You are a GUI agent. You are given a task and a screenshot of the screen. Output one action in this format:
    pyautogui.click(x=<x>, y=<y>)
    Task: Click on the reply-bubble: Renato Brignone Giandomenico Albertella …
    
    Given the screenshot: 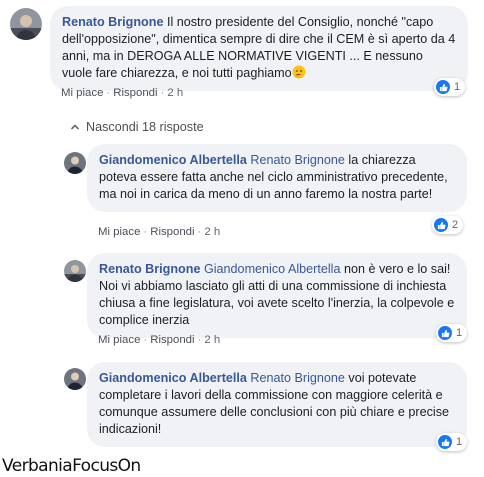 What is the action you would take?
    pyautogui.click(x=277, y=295)
    